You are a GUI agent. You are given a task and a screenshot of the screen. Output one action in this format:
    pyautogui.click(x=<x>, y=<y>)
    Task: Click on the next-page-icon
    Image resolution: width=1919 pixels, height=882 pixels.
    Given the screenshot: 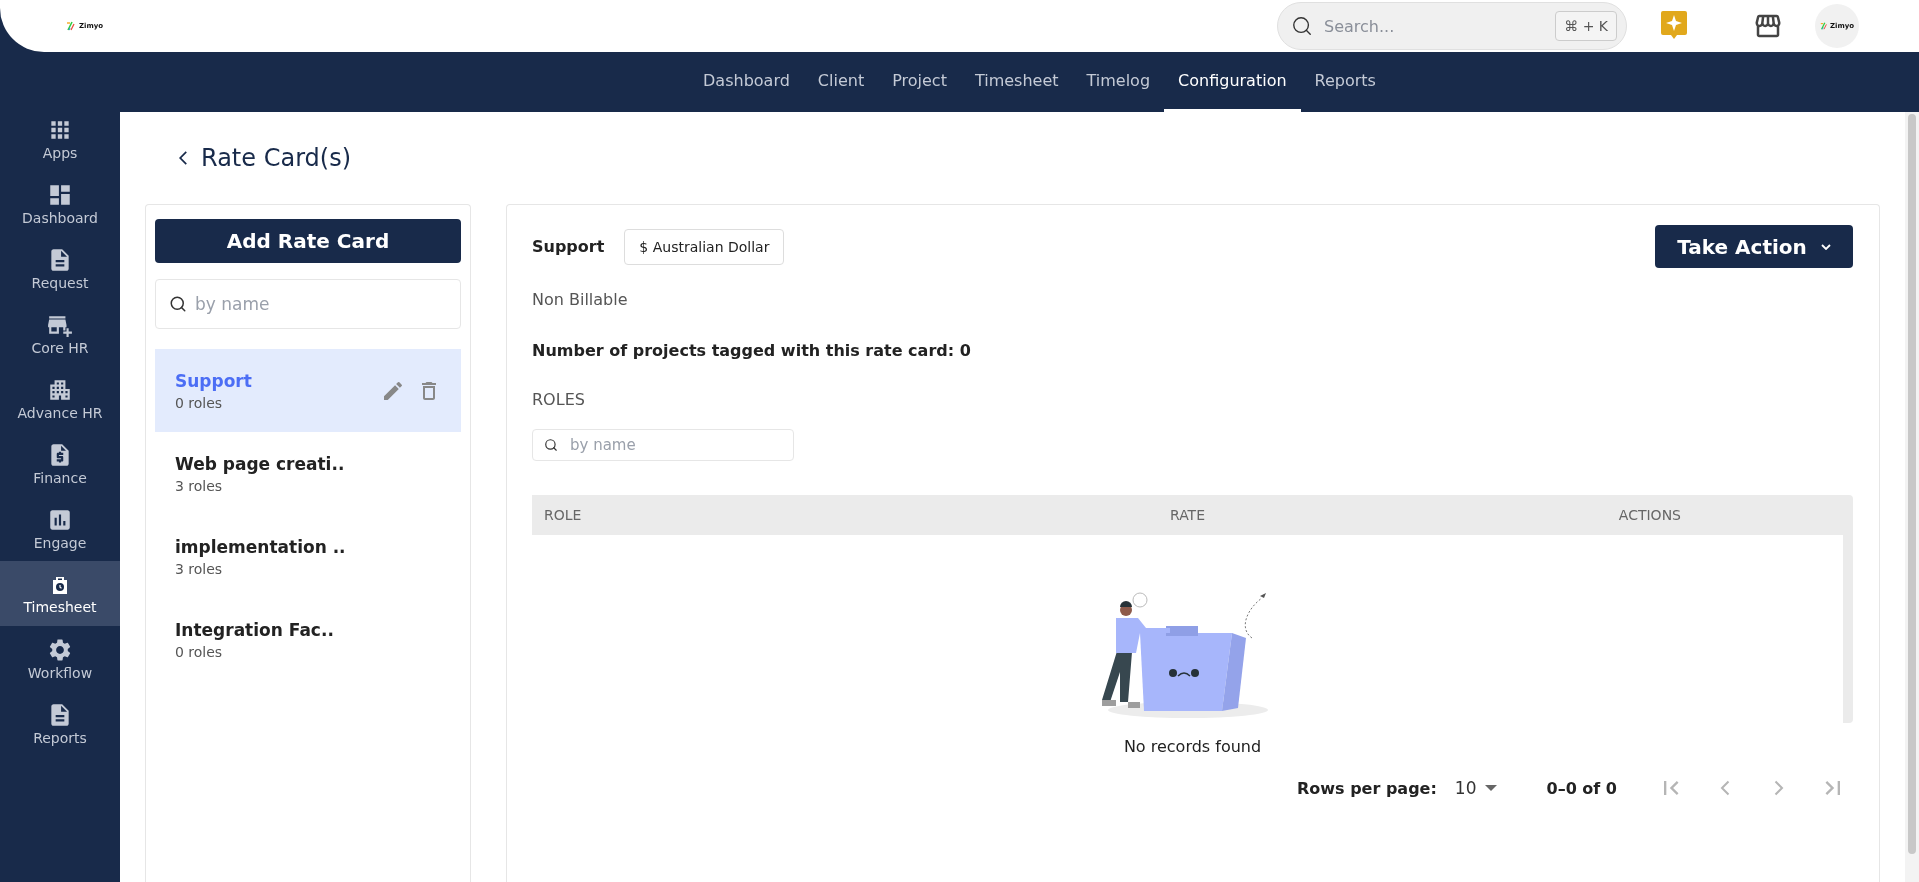 What is the action you would take?
    pyautogui.click(x=1779, y=788)
    